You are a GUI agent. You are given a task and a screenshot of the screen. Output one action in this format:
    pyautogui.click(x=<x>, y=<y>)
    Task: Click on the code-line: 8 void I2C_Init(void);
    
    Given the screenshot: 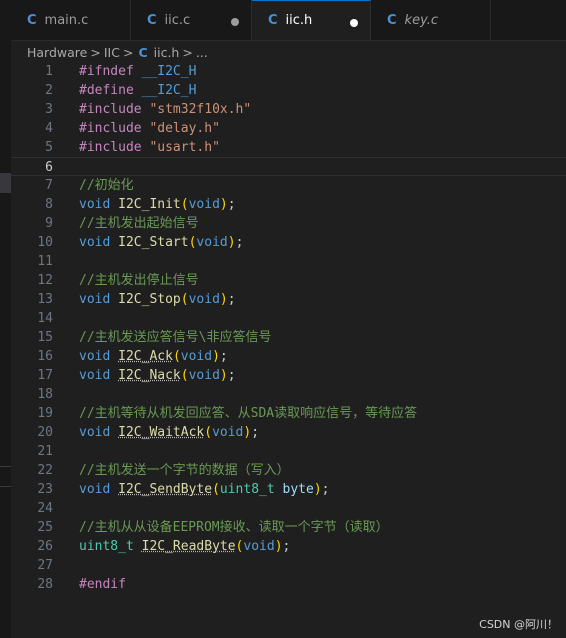 What is the action you would take?
    pyautogui.click(x=288, y=204)
    